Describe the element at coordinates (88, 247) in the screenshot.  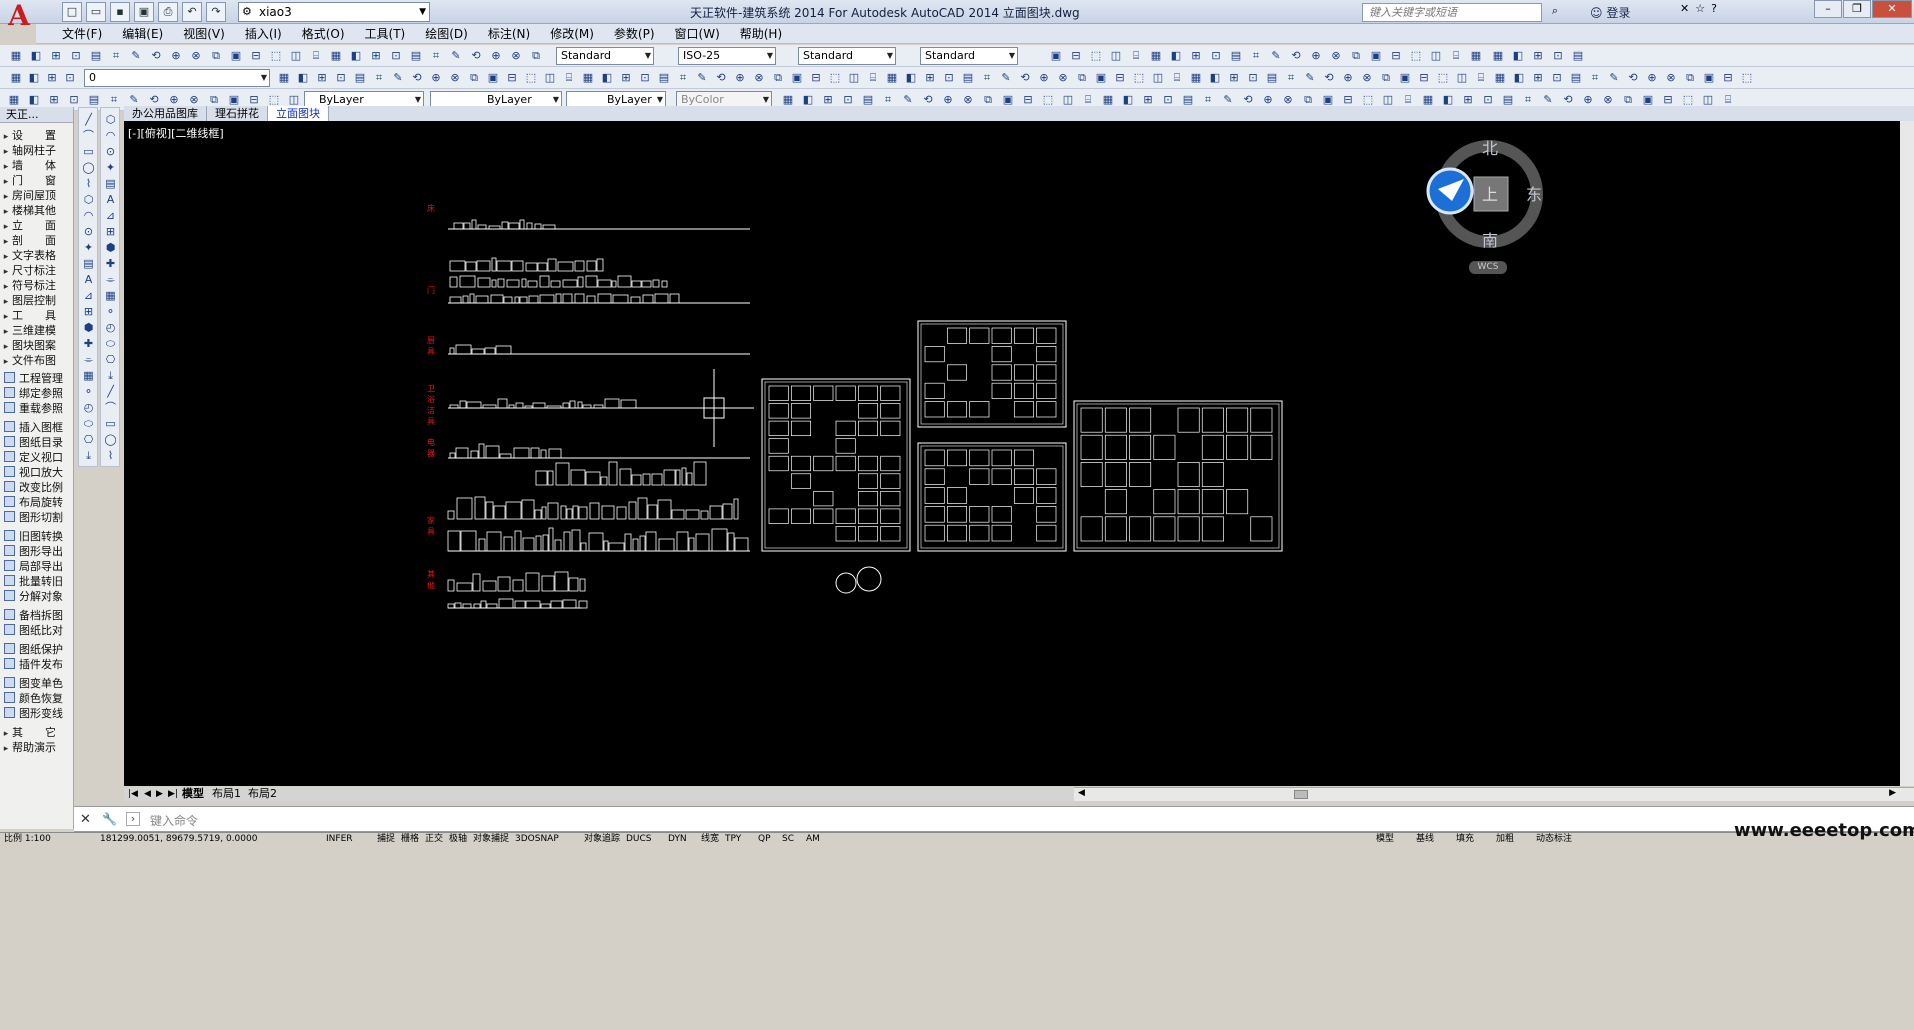
I see `draw-tool-icon: ✦` at that location.